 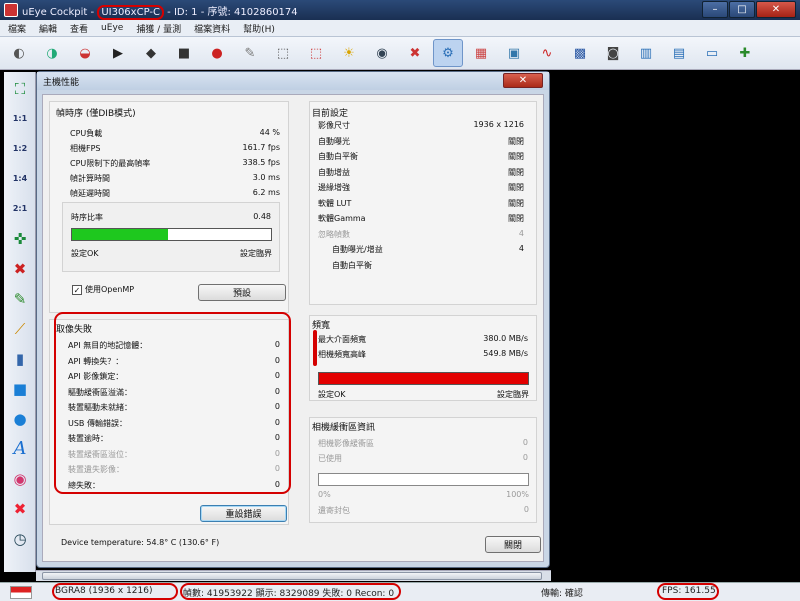 What do you see at coordinates (349, 53) in the screenshot?
I see `toolbar-button-10: ☀` at bounding box center [349, 53].